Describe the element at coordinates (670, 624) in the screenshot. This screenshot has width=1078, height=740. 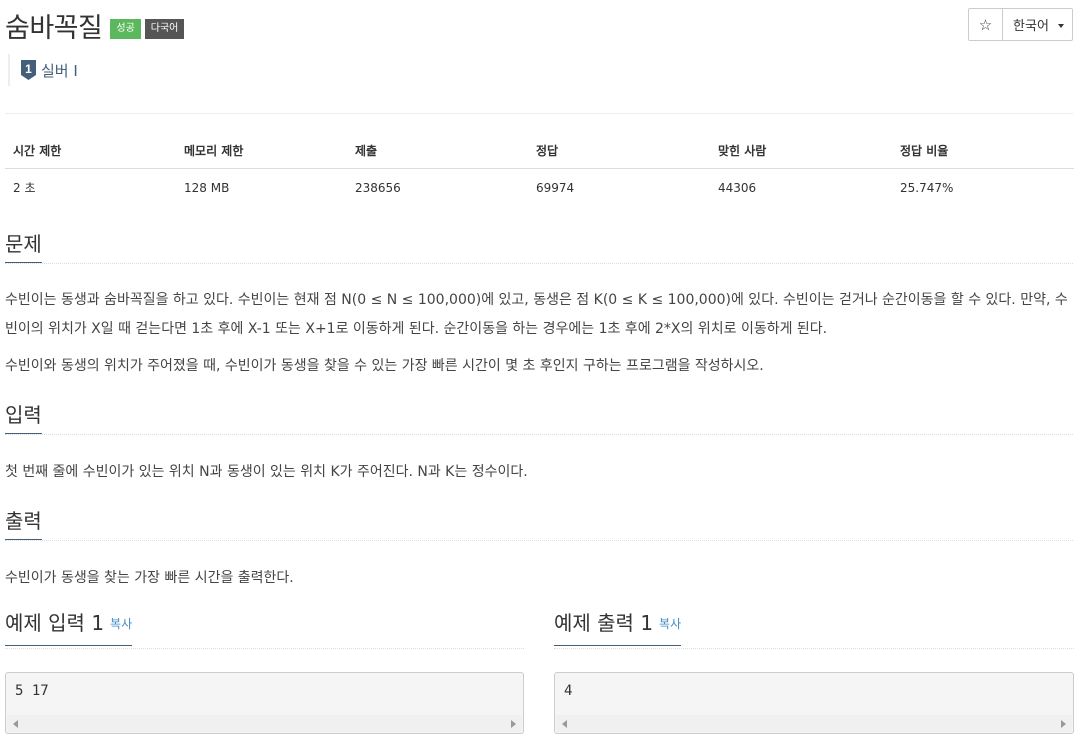
I see `copy-sample-output-button: 복사` at that location.